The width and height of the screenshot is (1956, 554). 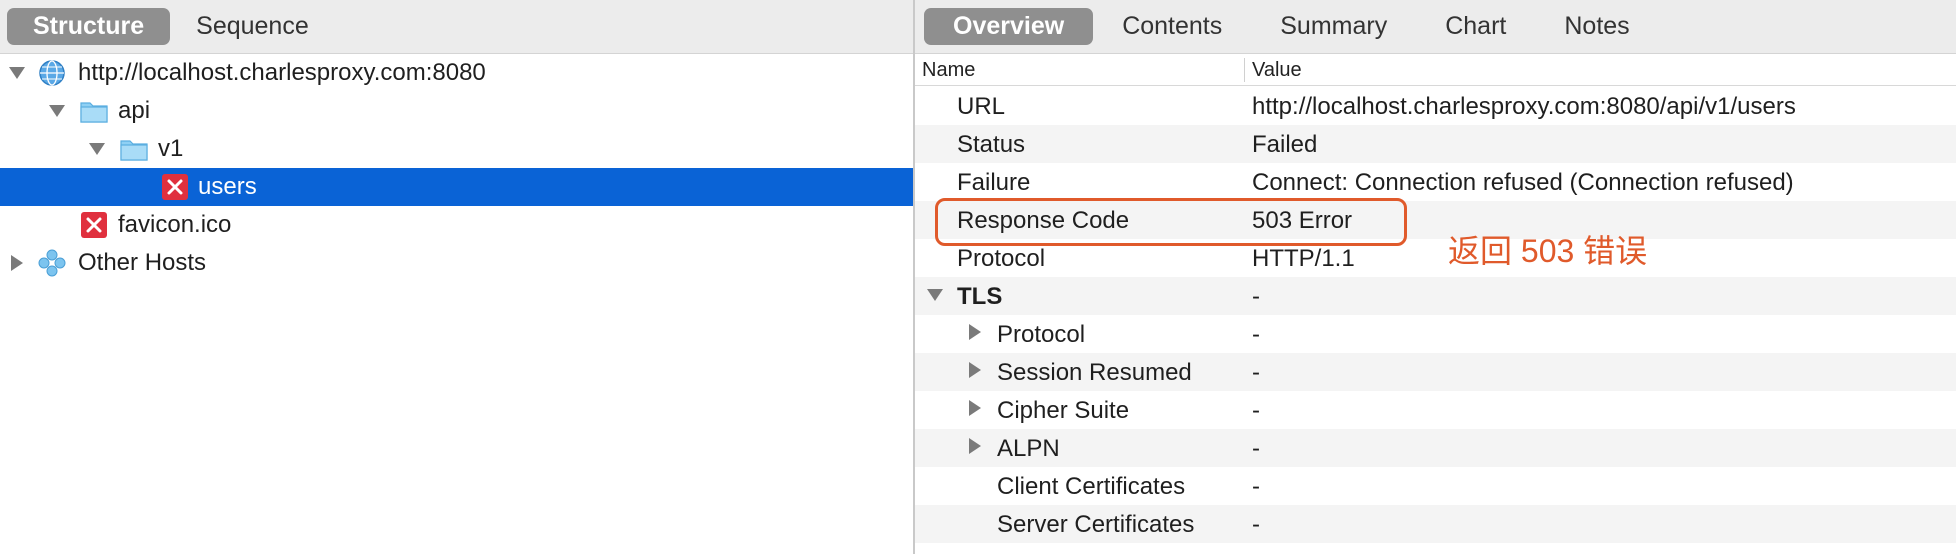 What do you see at coordinates (1548, 251) in the screenshot?
I see `annotation-label: 返回 503 错误` at bounding box center [1548, 251].